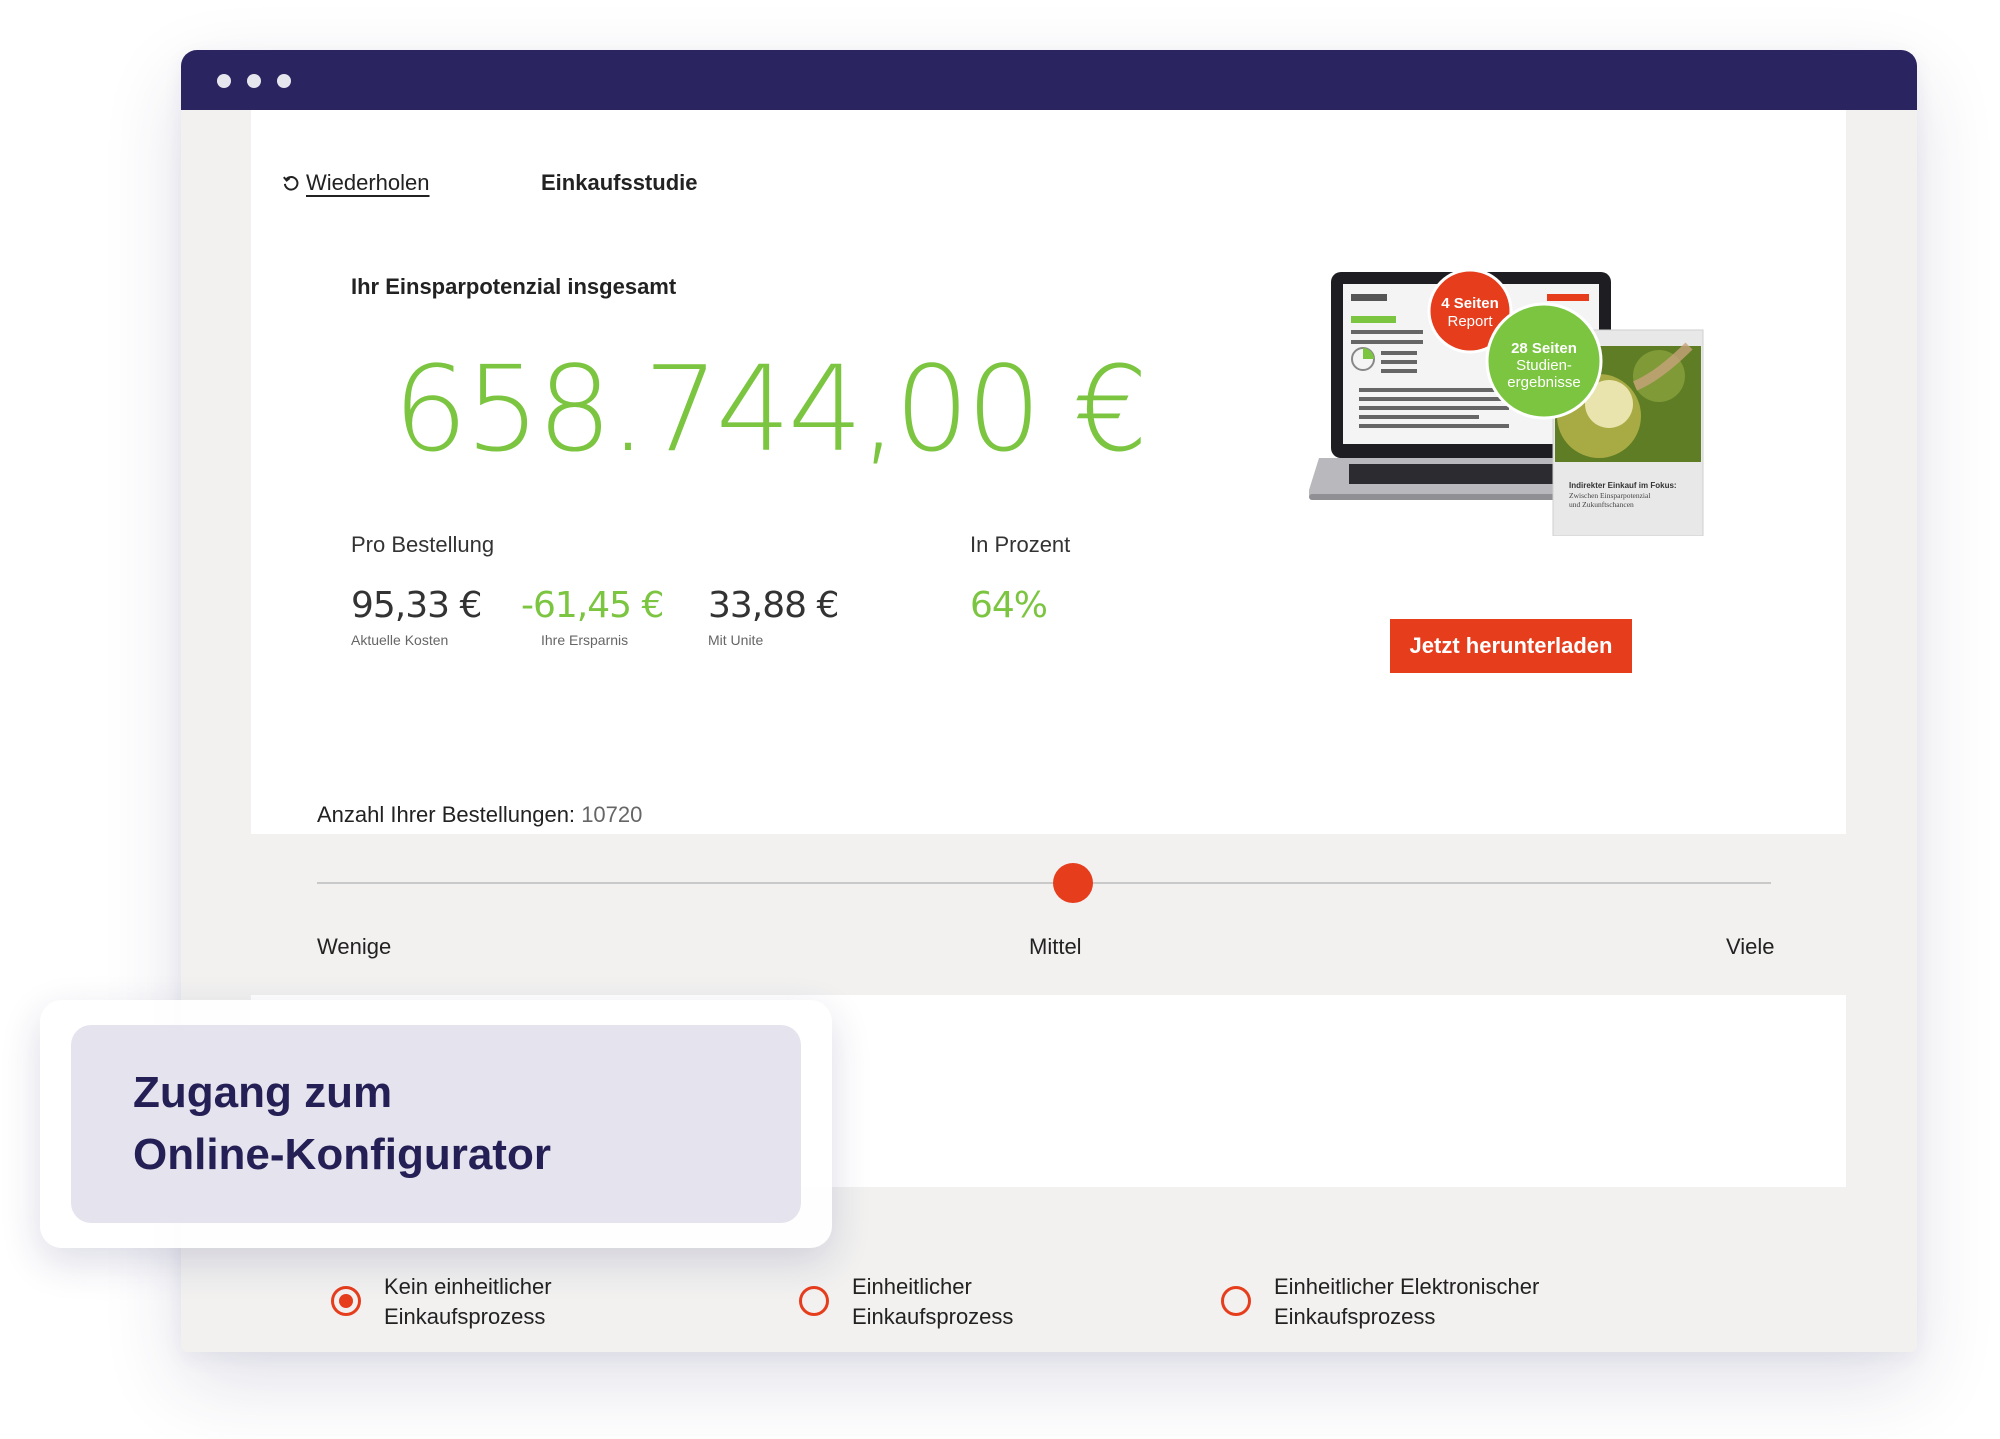 The image size is (2000, 1439). I want to click on total-savings-value: 658.744,00 €, so click(770, 409).